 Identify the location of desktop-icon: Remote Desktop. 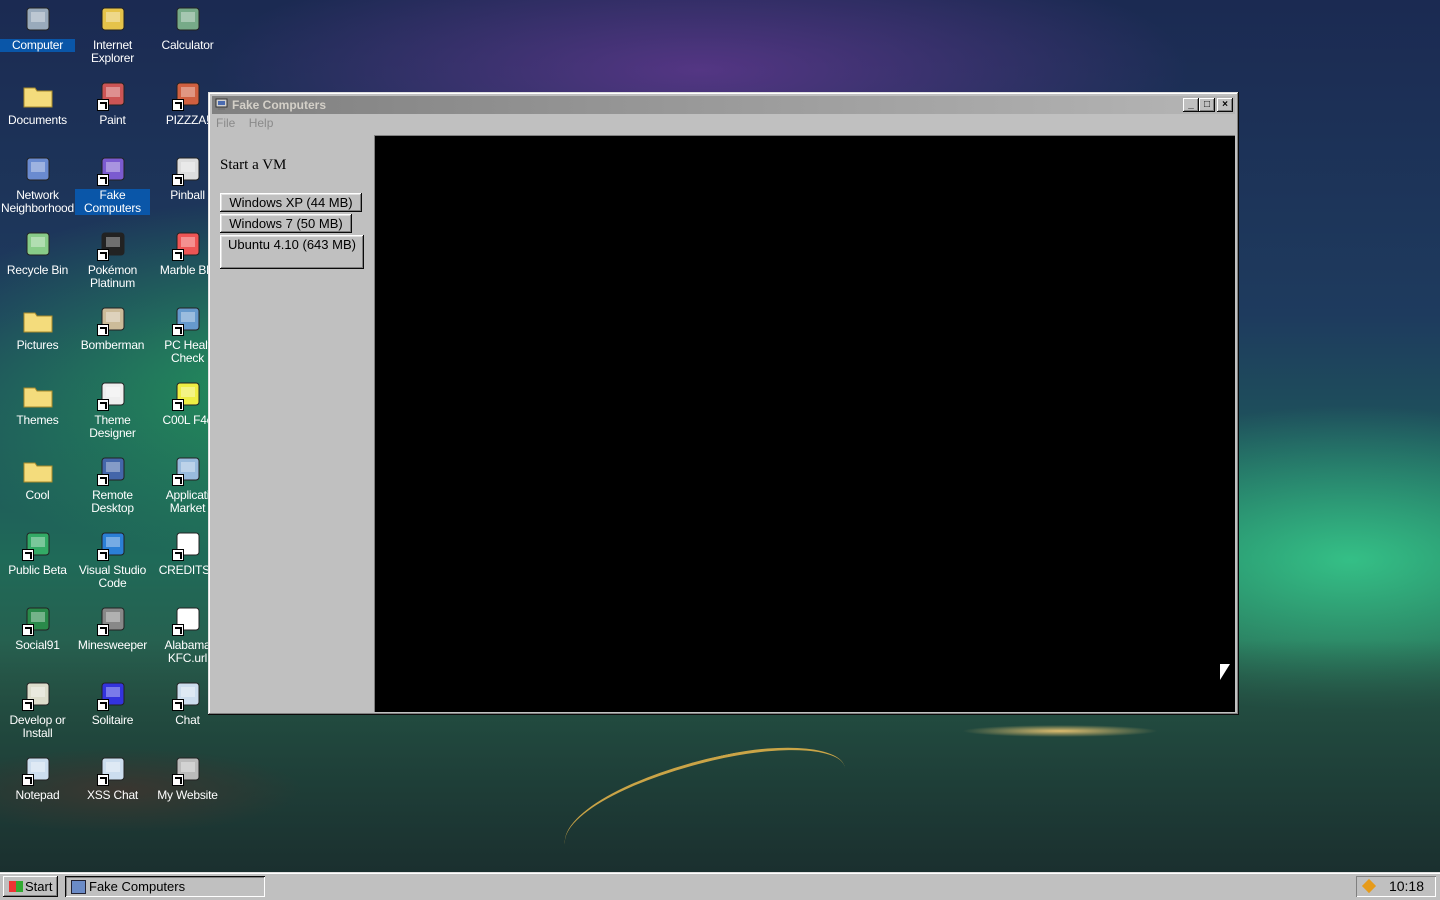
(112, 487).